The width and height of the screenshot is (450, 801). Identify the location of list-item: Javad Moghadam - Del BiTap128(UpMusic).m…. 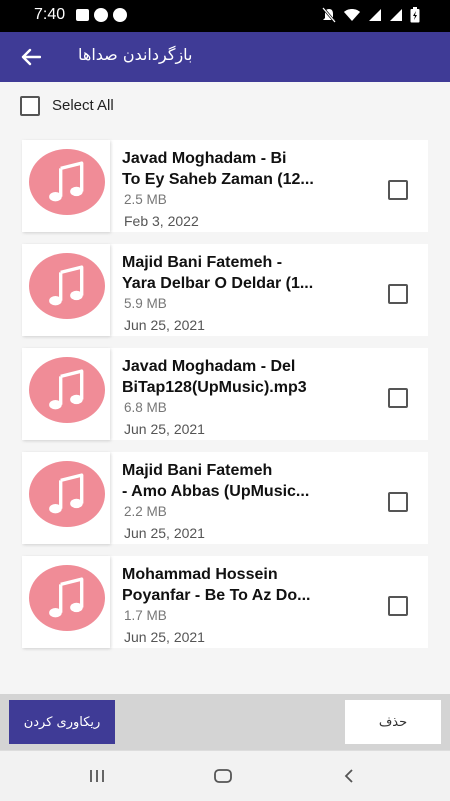
(225, 394).